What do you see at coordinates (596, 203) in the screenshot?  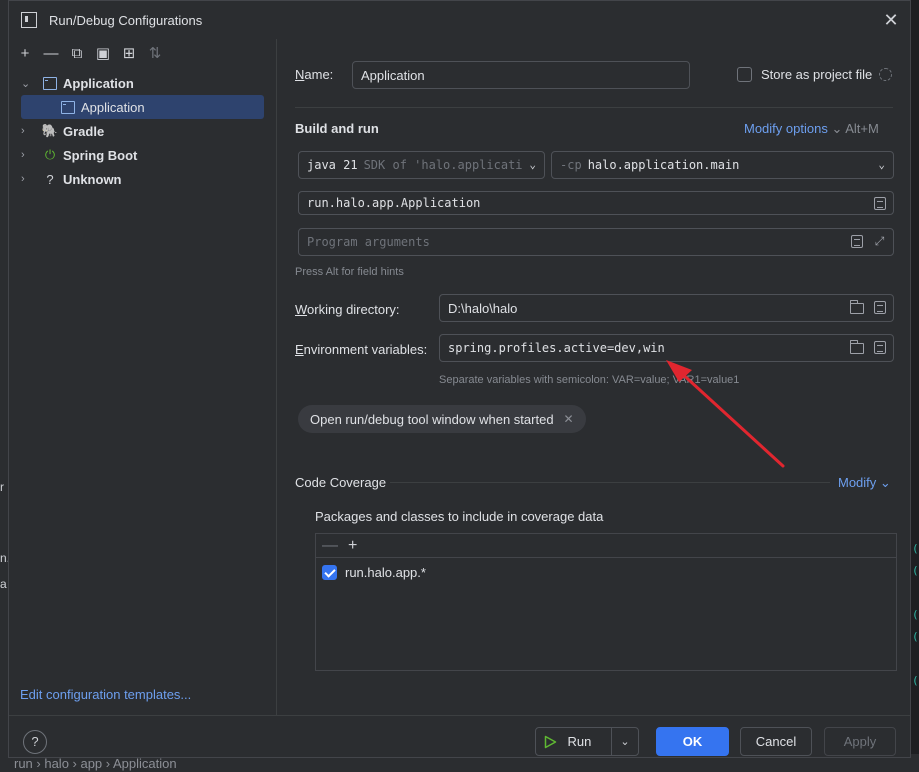 I see `main-class-input: run.halo.app.Application` at bounding box center [596, 203].